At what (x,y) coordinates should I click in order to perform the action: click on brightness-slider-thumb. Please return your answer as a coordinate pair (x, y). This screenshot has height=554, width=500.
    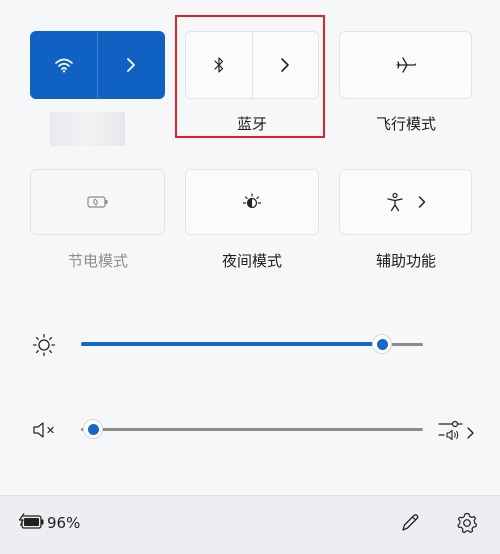
    Looking at the image, I should click on (382, 344).